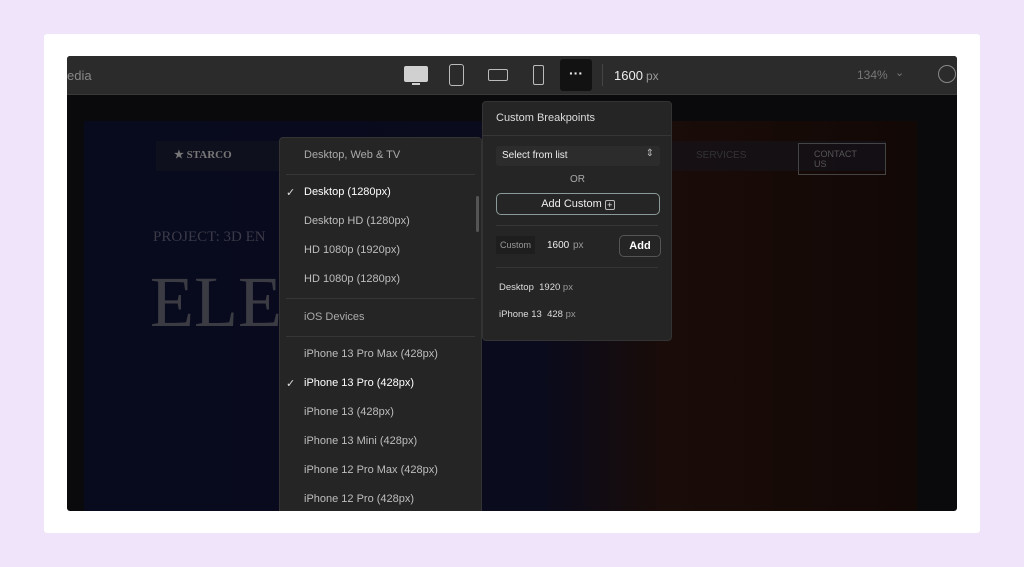  What do you see at coordinates (571, 204) in the screenshot?
I see `add-custom-label: Add Custom` at bounding box center [571, 204].